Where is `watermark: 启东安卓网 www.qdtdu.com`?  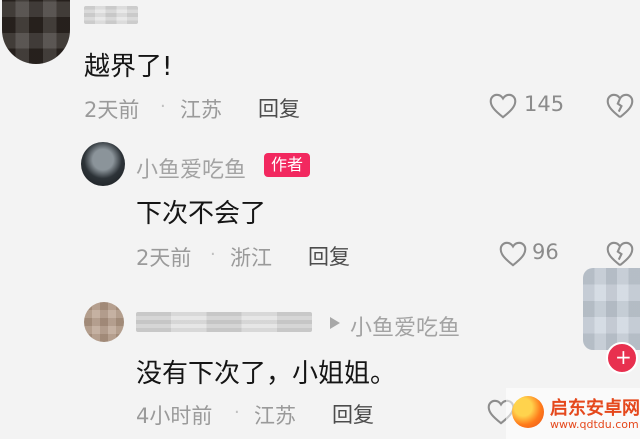 watermark: 启东安卓网 www.qdtdu.com is located at coordinates (573, 413).